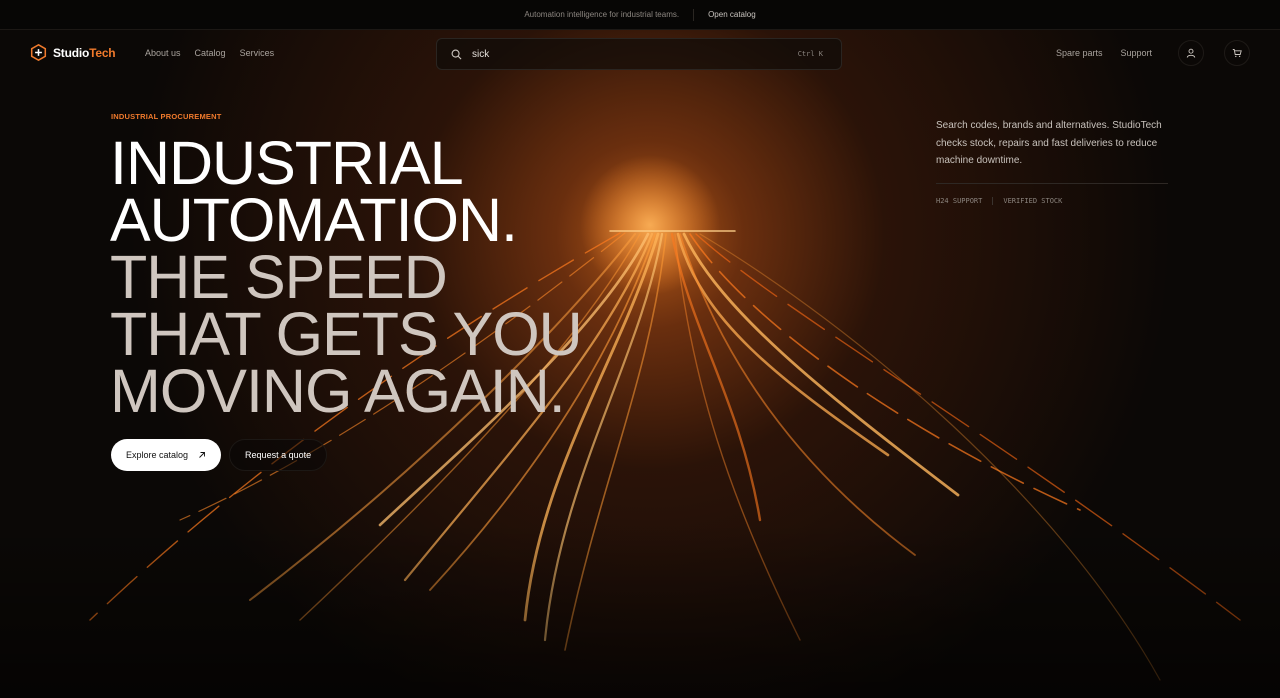 Image resolution: width=1280 pixels, height=698 pixels. Describe the element at coordinates (102, 52) in the screenshot. I see `brand-name-accent: Tech` at that location.